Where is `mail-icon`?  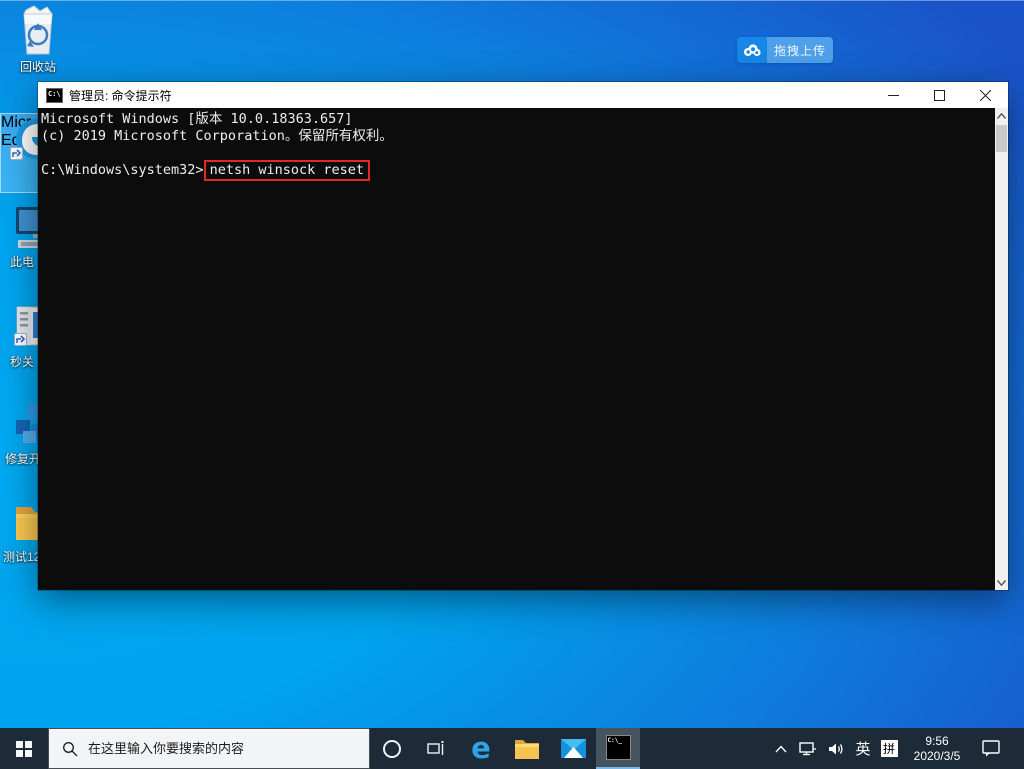 mail-icon is located at coordinates (573, 748).